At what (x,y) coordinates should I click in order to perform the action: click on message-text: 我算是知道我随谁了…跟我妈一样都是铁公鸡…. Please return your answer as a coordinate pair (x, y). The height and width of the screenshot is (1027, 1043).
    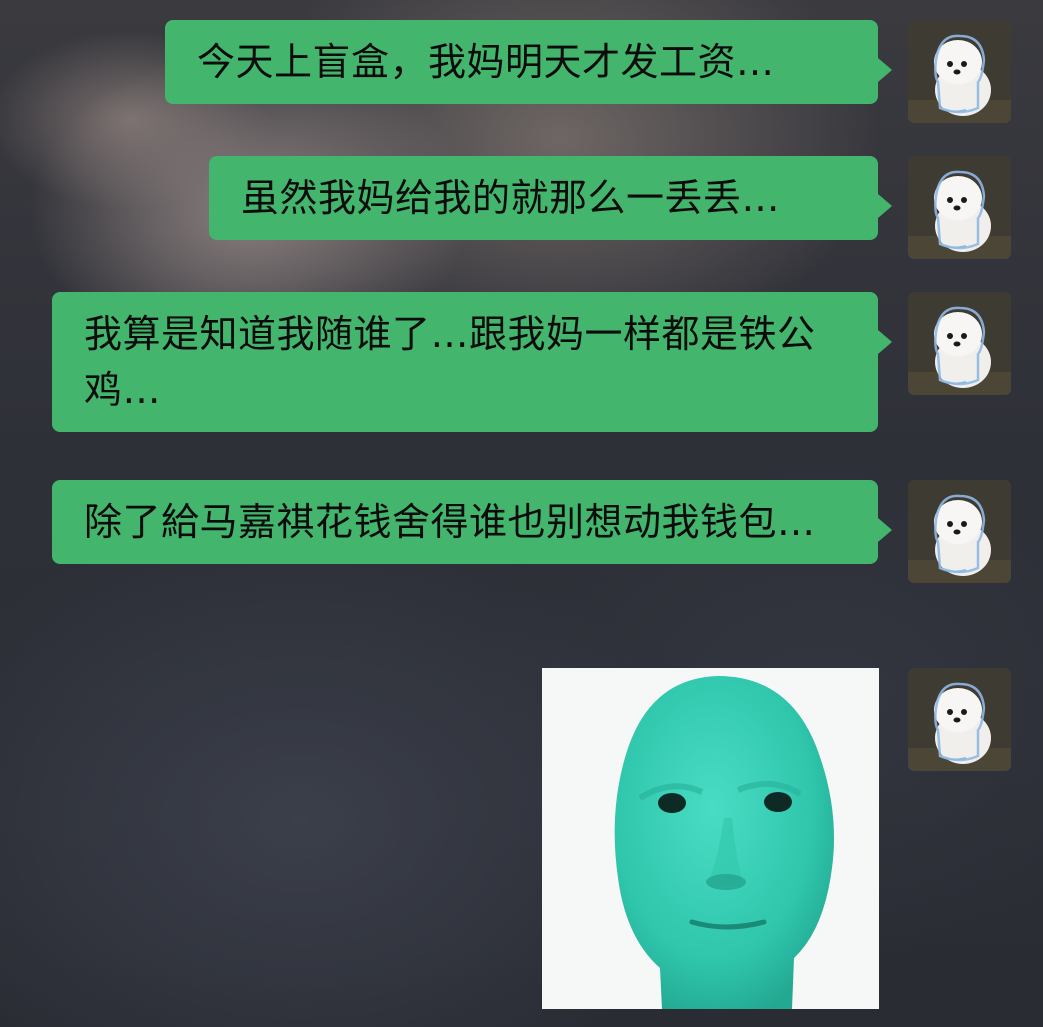
    Looking at the image, I should click on (450, 362).